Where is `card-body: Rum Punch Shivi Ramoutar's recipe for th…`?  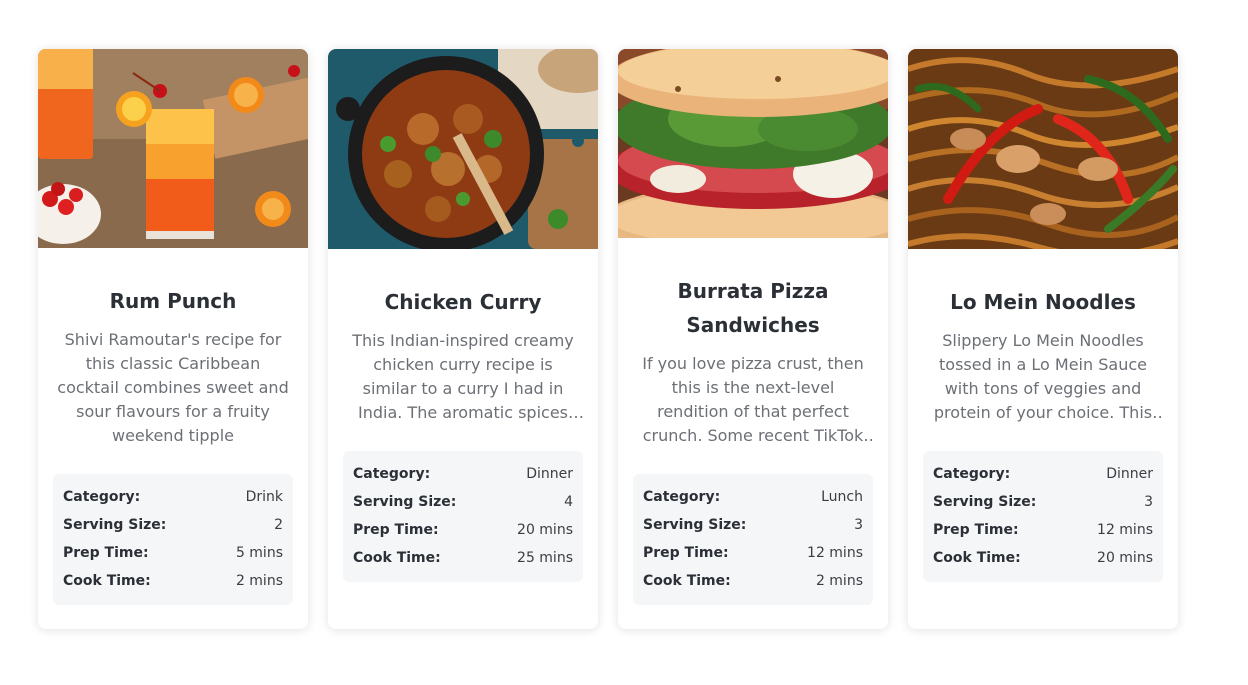
card-body: Rum Punch Shivi Ramoutar's recipe for th… is located at coordinates (173, 438).